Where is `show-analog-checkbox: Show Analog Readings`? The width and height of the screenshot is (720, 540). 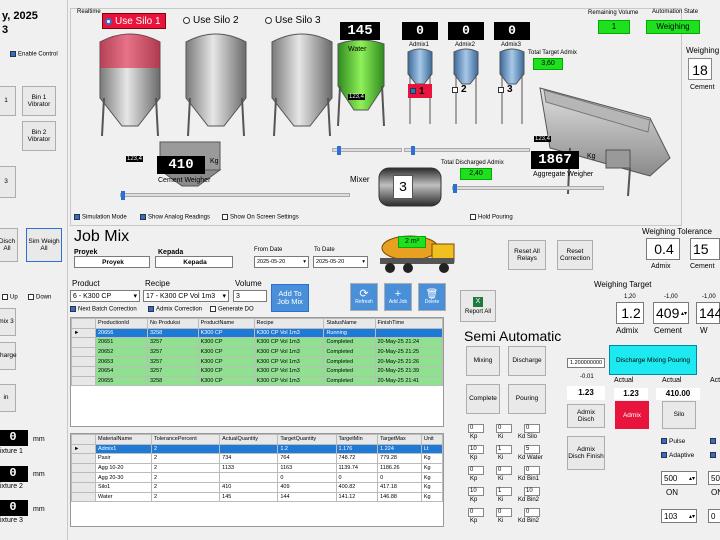 show-analog-checkbox: Show Analog Readings is located at coordinates (175, 217).